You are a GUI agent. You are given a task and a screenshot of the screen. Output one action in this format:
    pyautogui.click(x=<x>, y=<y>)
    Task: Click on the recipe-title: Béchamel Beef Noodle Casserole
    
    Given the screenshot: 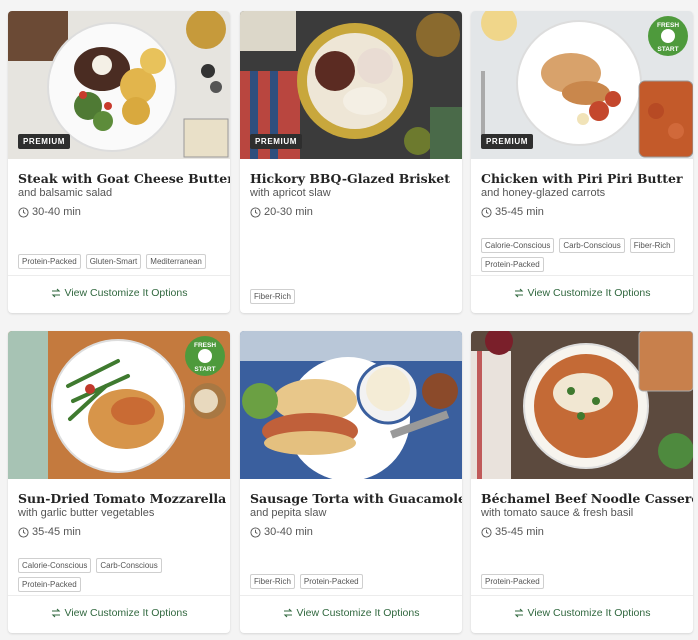 What is the action you would take?
    pyautogui.click(x=587, y=498)
    